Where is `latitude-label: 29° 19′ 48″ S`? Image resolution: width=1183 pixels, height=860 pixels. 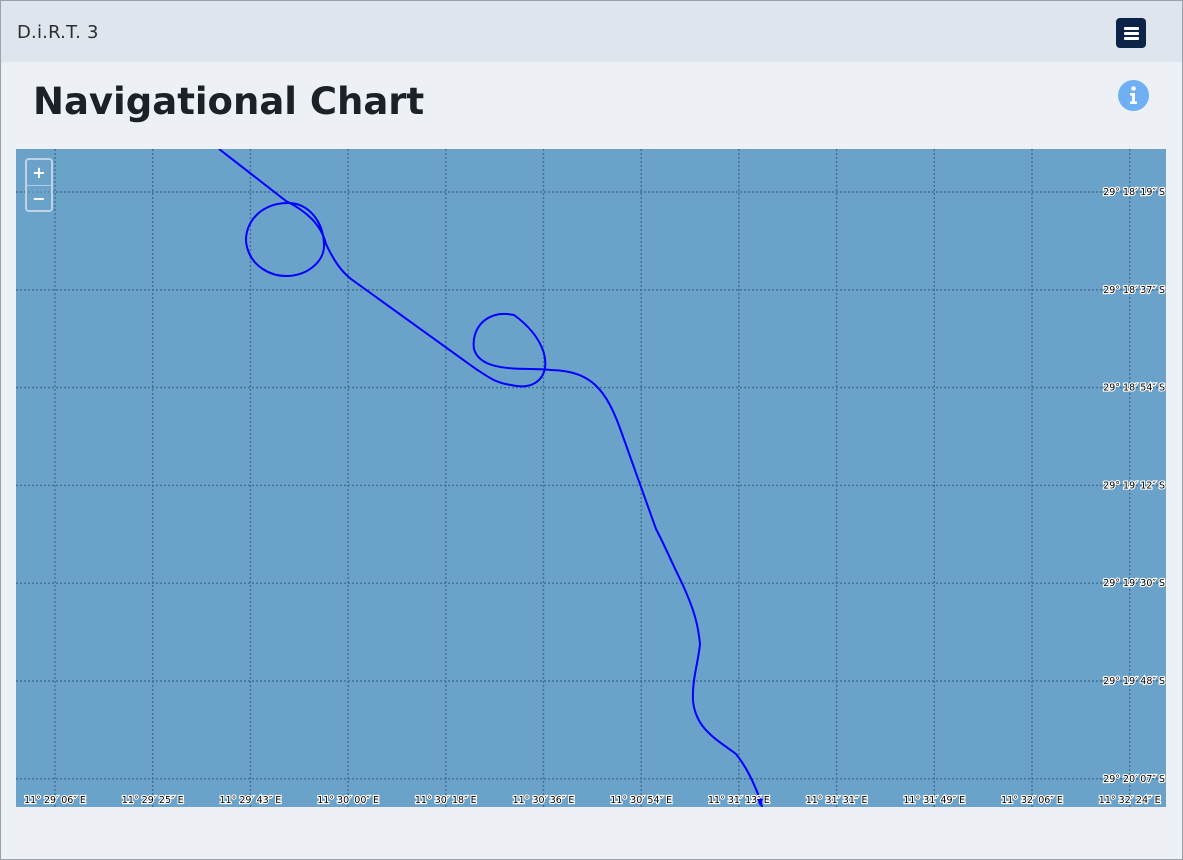 latitude-label: 29° 19′ 48″ S is located at coordinates (1134, 681).